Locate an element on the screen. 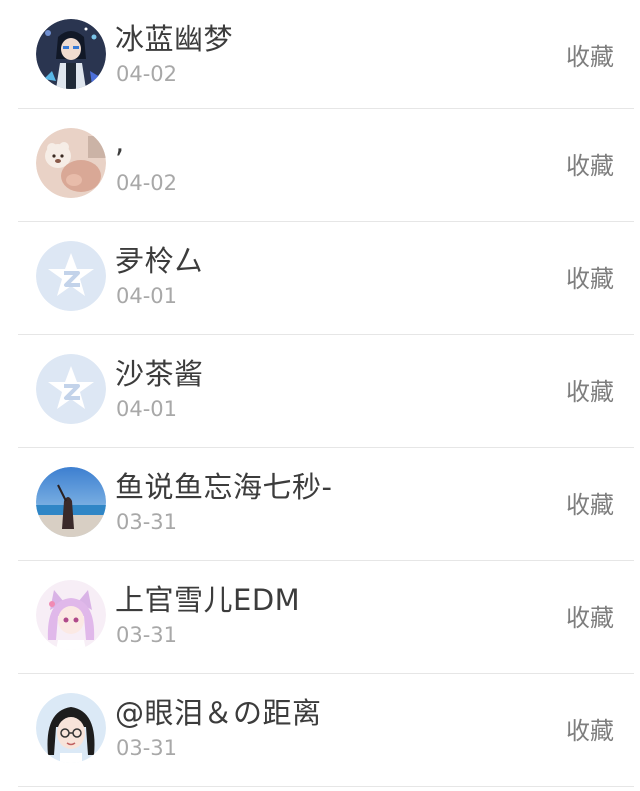 This screenshot has width=640, height=791. list-item: 冰蓝幽梦 04-02 收藏 is located at coordinates (326, 54).